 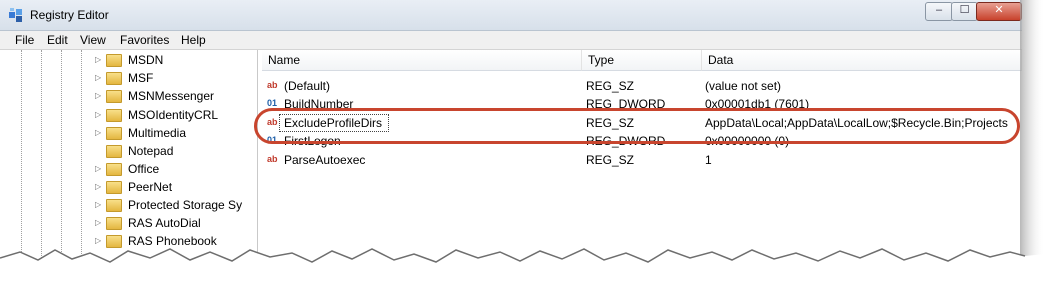 I want to click on window-title: Registry Editor, so click(x=69, y=15).